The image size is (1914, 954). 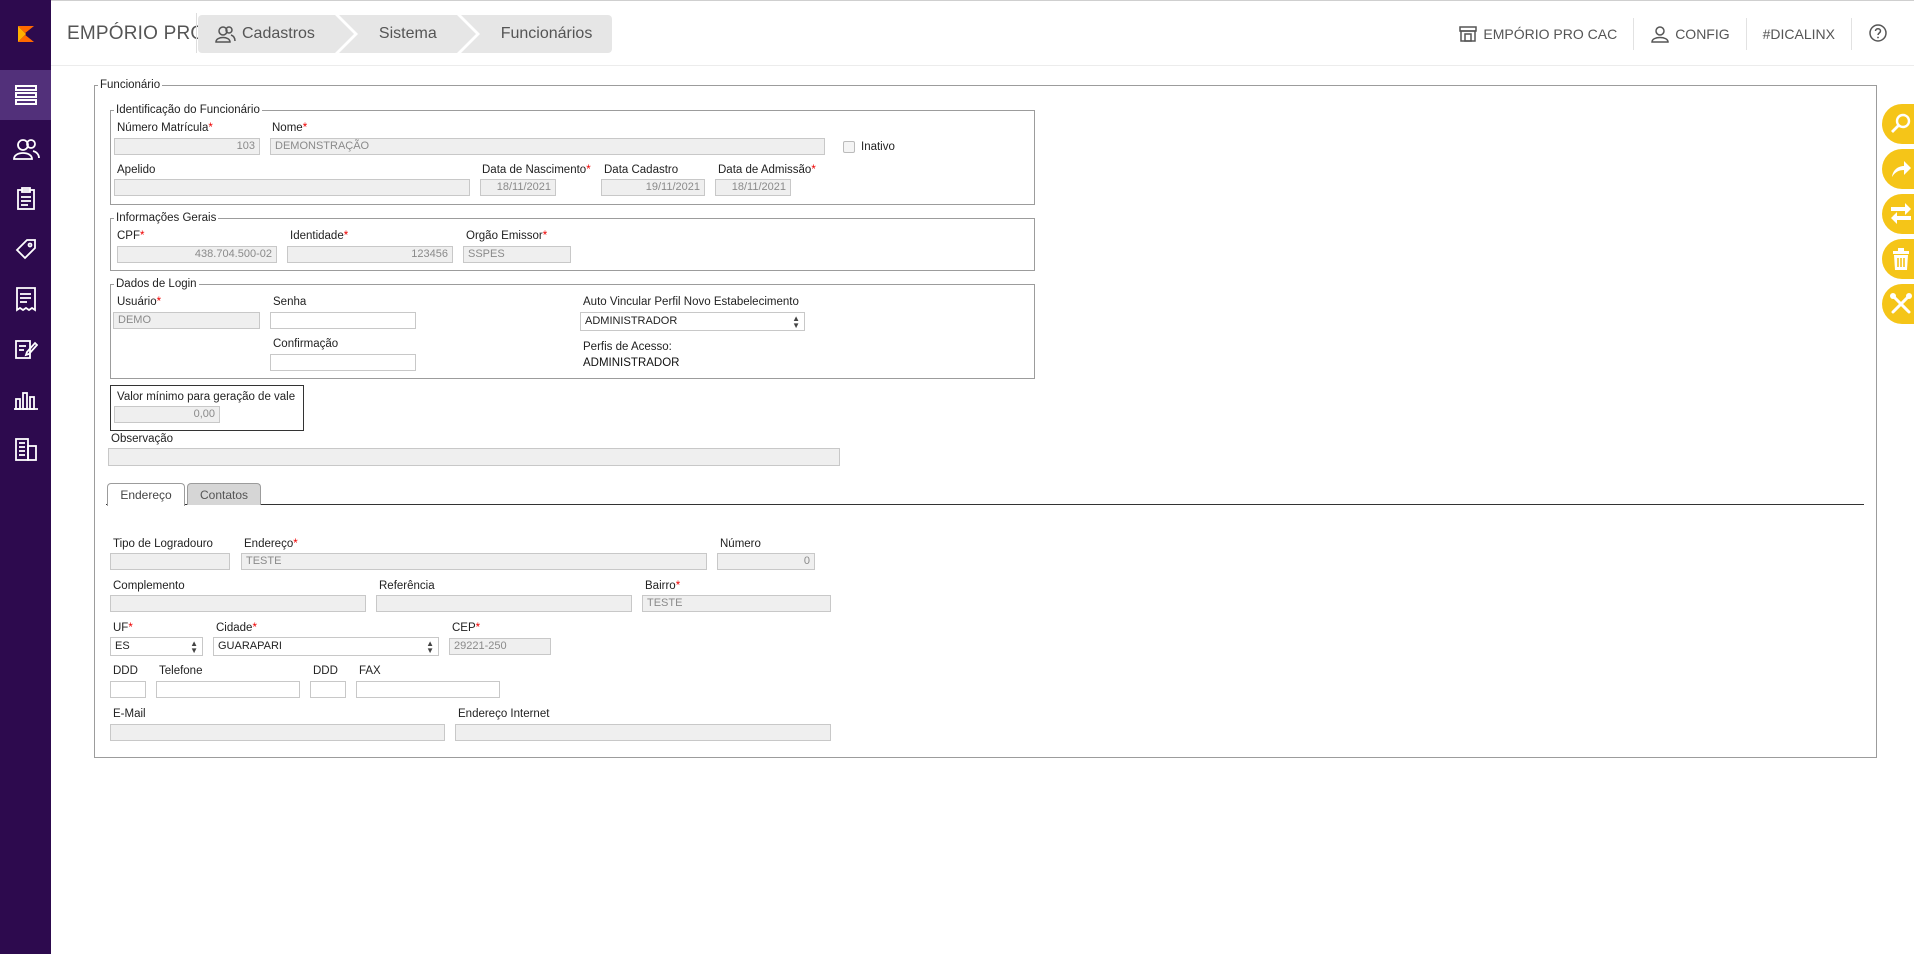 What do you see at coordinates (631, 363) in the screenshot?
I see `perfis-acesso-value: ADMINISTRADOR` at bounding box center [631, 363].